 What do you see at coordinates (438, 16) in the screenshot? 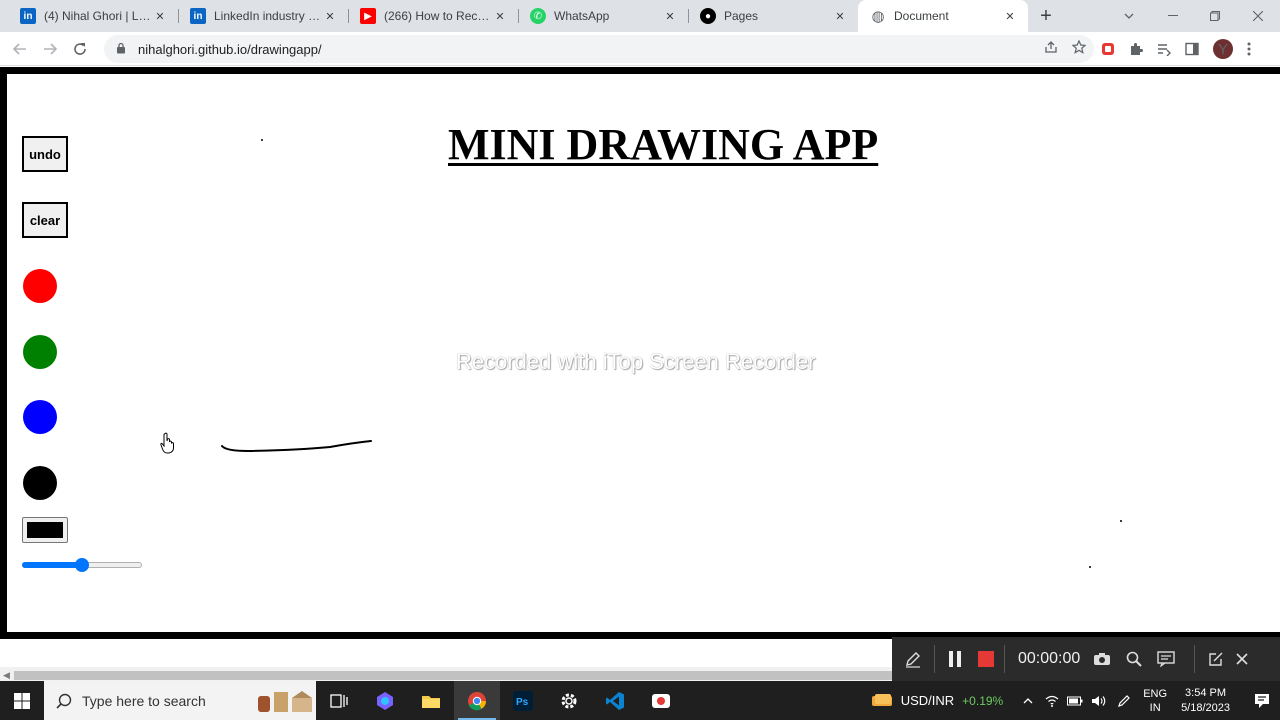
I see `tab-title: (266) How to Record Screen` at bounding box center [438, 16].